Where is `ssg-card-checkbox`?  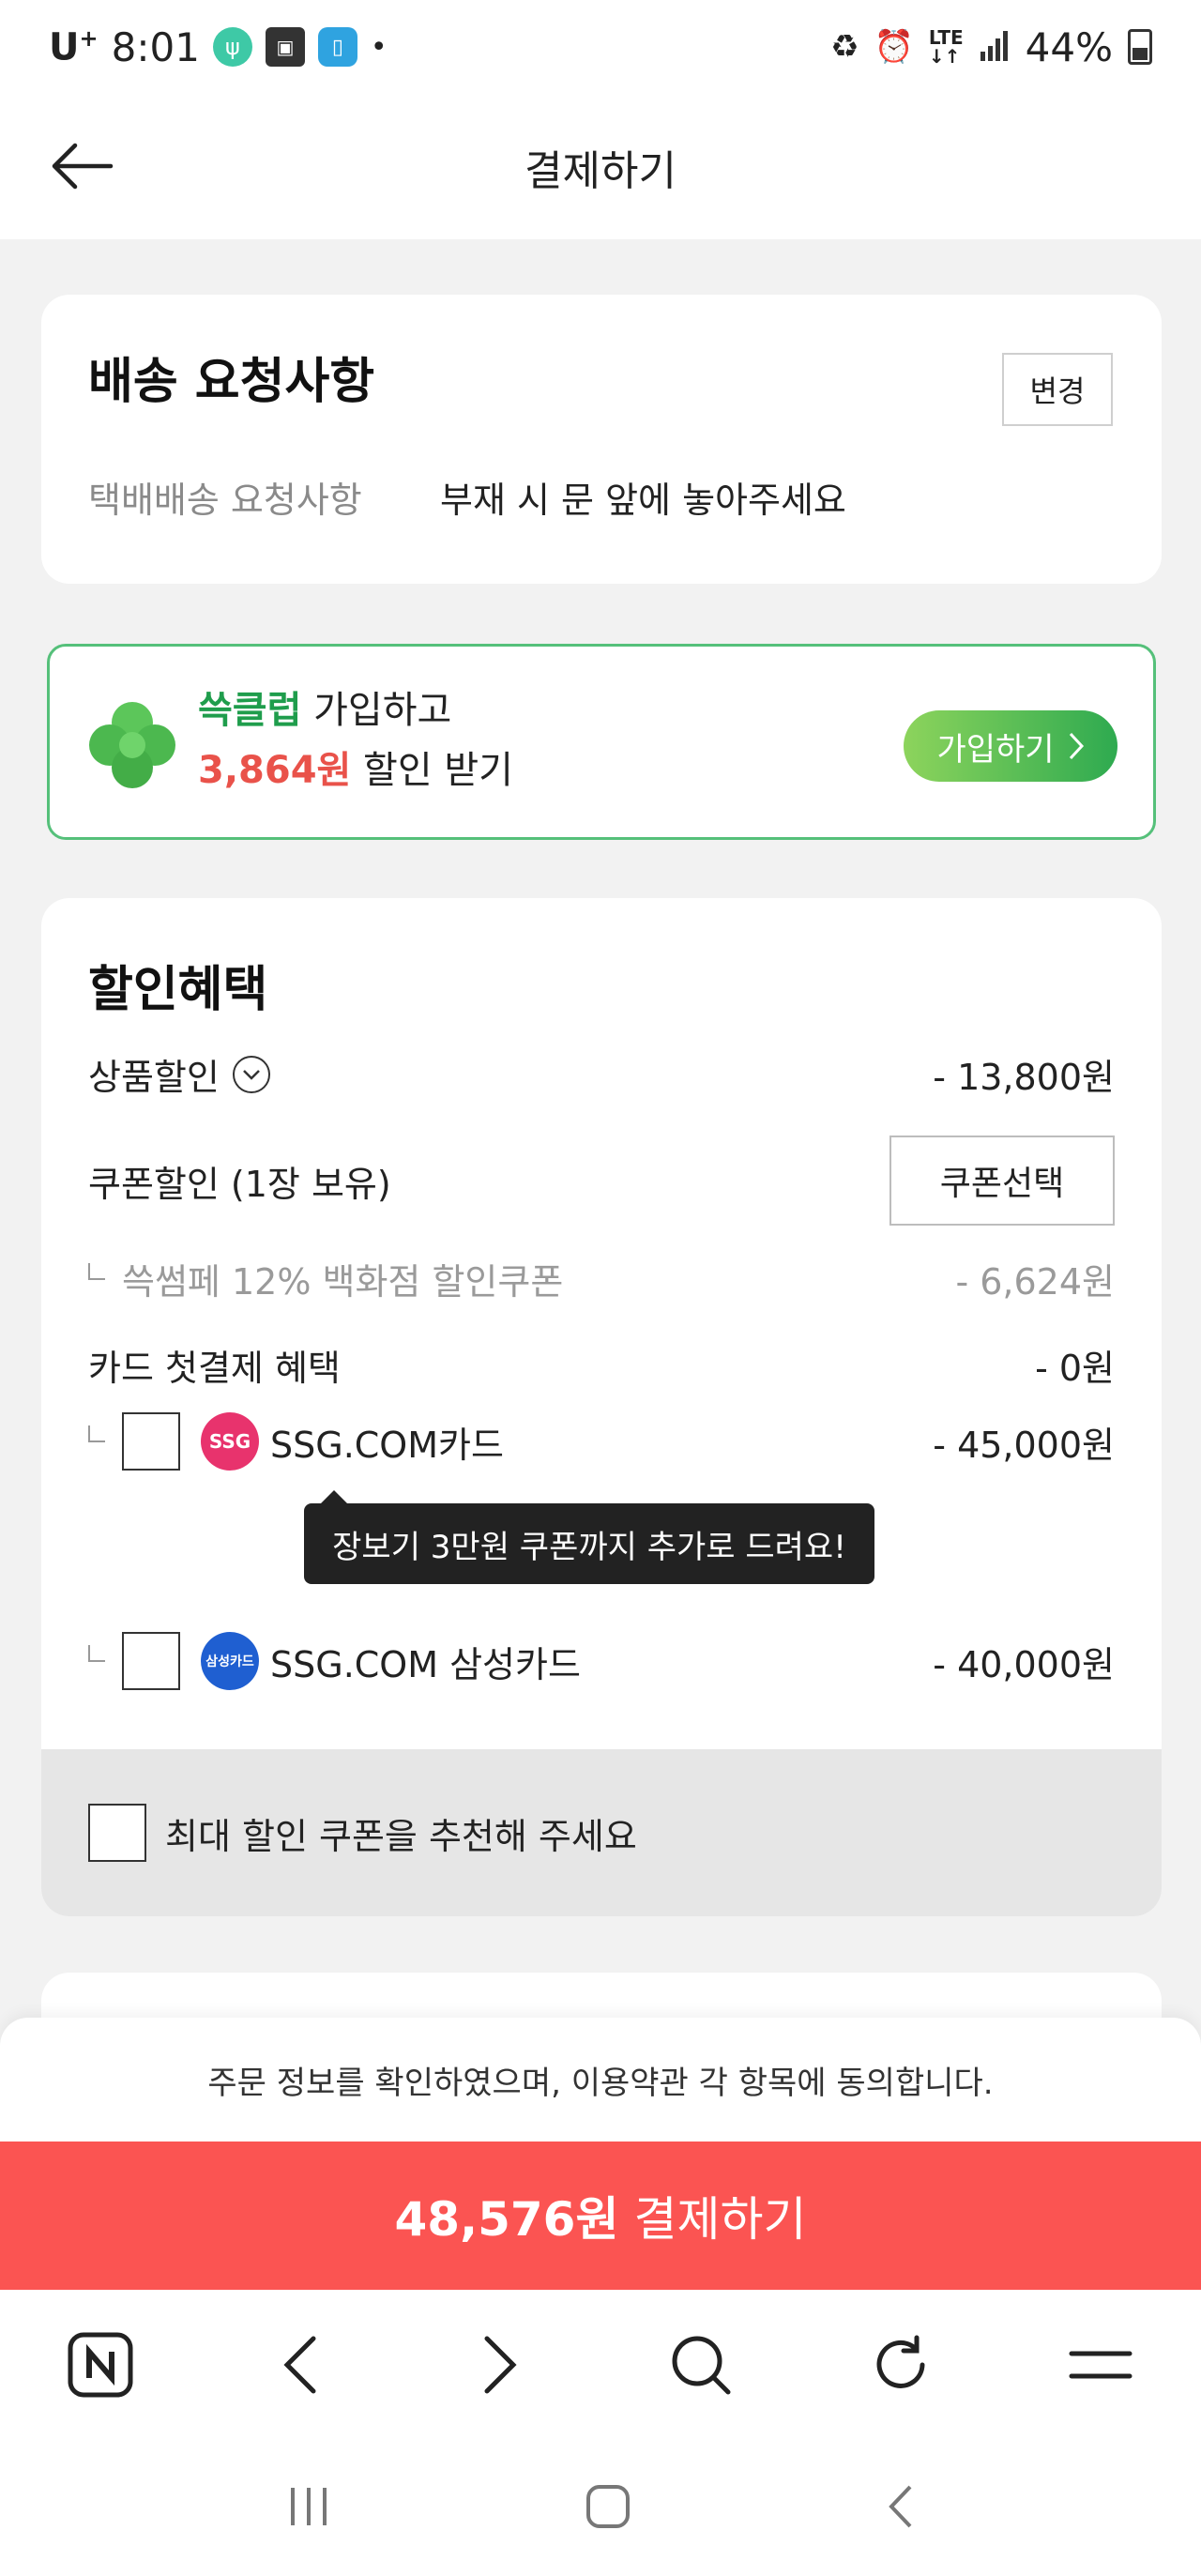
ssg-card-checkbox is located at coordinates (151, 1441).